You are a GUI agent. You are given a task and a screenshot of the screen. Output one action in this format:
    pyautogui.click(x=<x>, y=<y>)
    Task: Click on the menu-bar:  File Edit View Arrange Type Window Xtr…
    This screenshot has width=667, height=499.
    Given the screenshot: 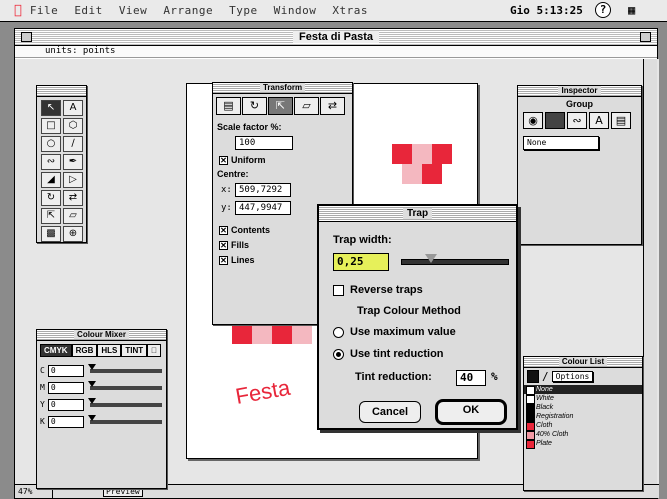 What is the action you would take?
    pyautogui.click(x=333, y=11)
    